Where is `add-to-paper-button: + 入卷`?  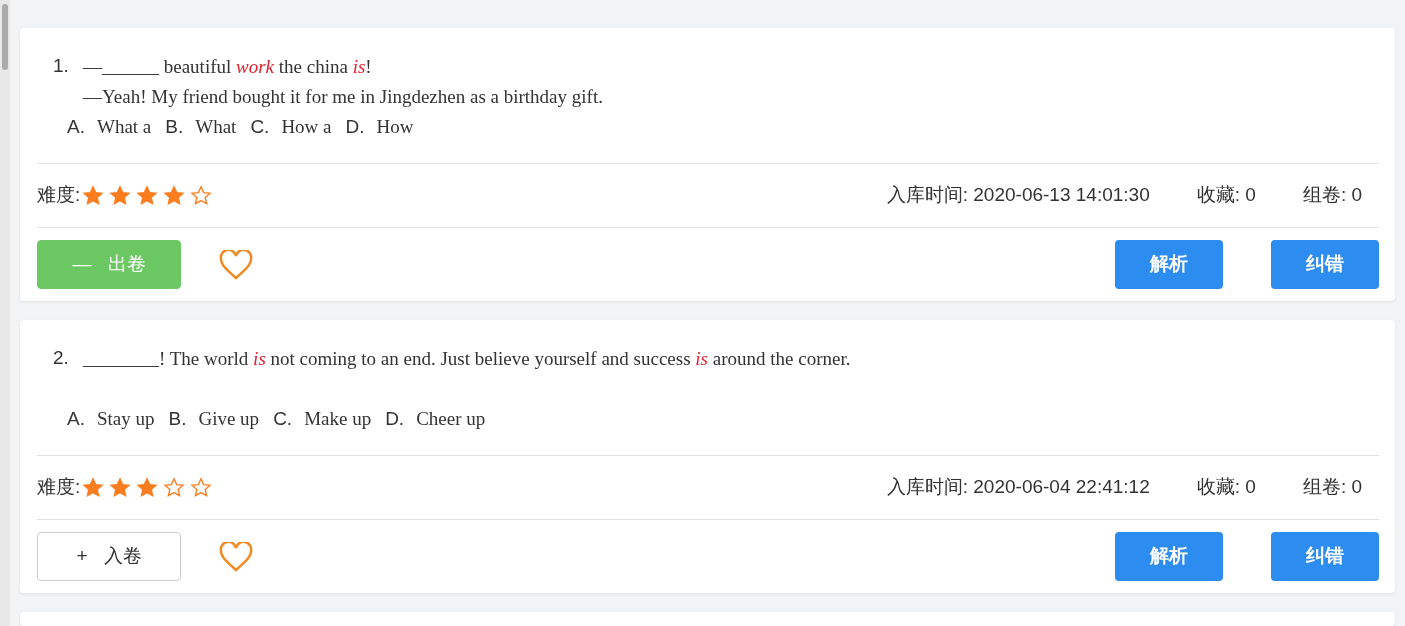 add-to-paper-button: + 入卷 is located at coordinates (109, 556).